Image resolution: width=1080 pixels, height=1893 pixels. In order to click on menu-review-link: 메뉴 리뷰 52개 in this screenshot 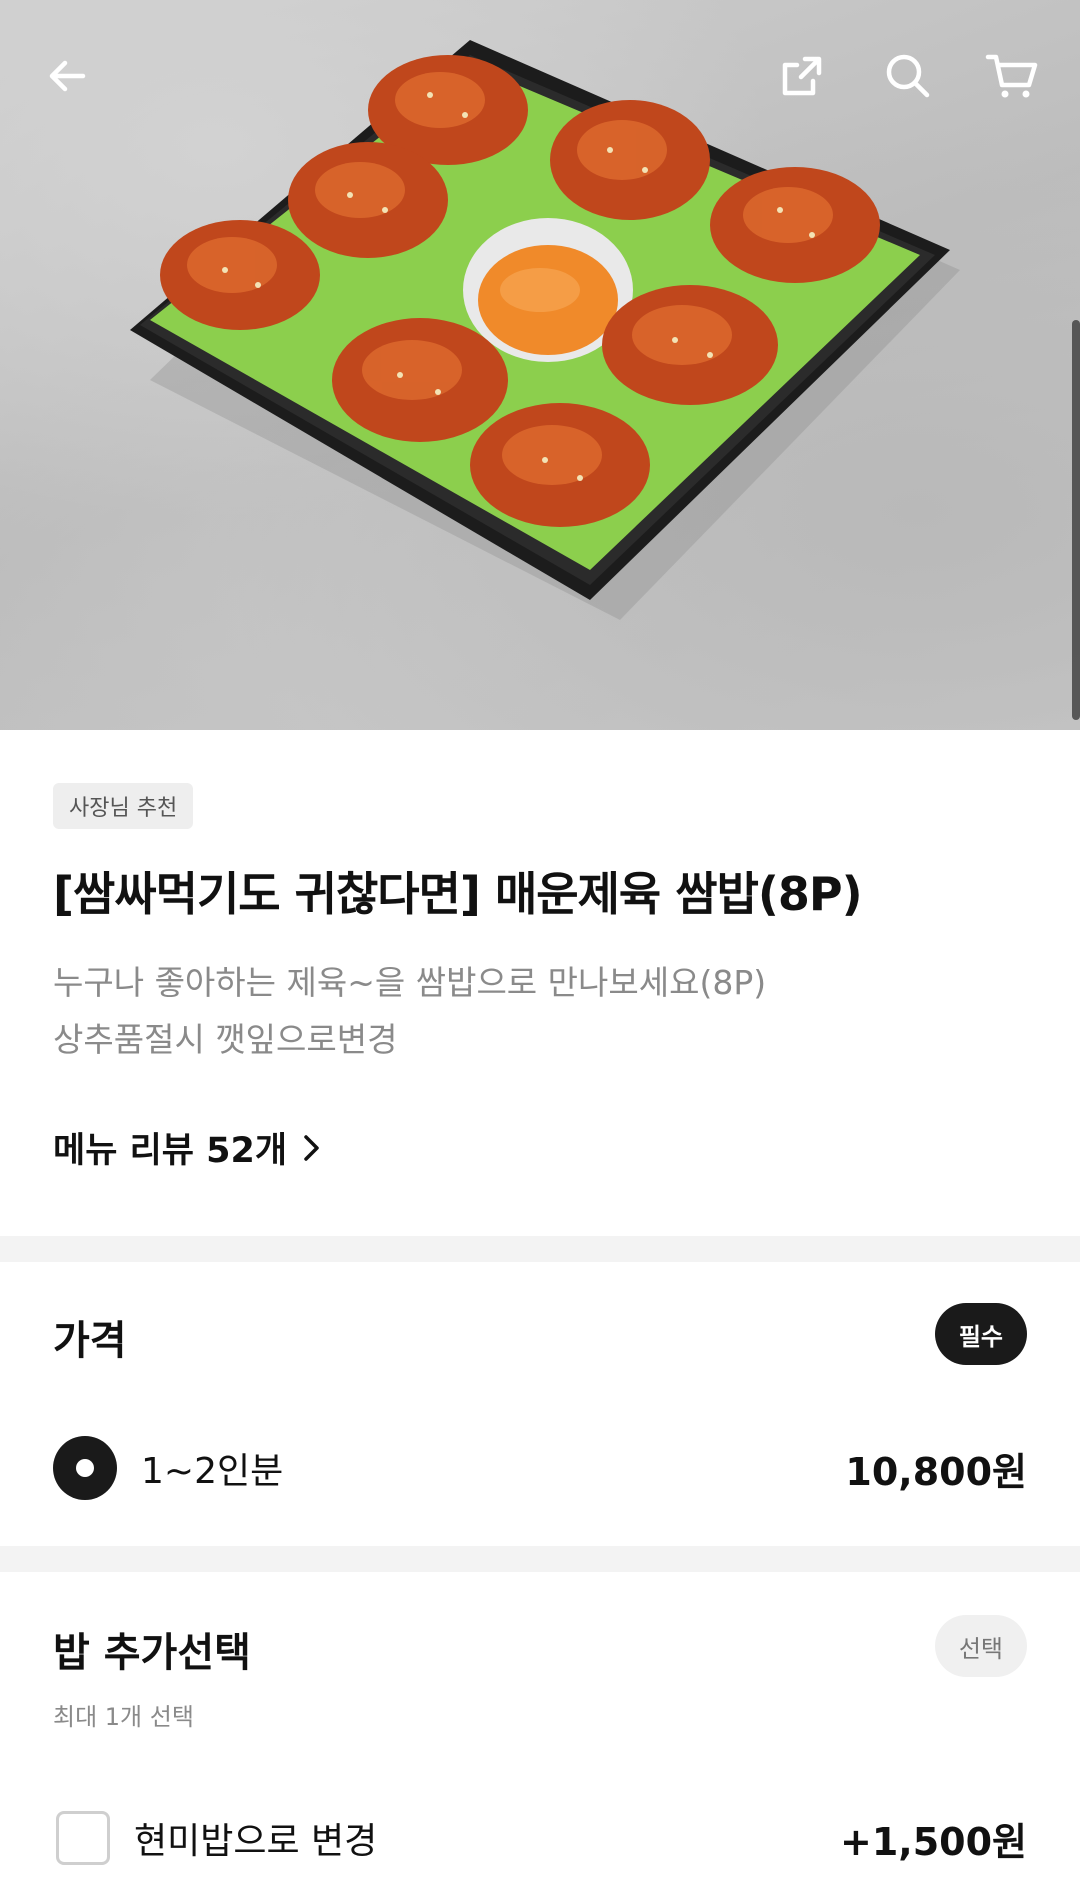, I will do `click(188, 1147)`.